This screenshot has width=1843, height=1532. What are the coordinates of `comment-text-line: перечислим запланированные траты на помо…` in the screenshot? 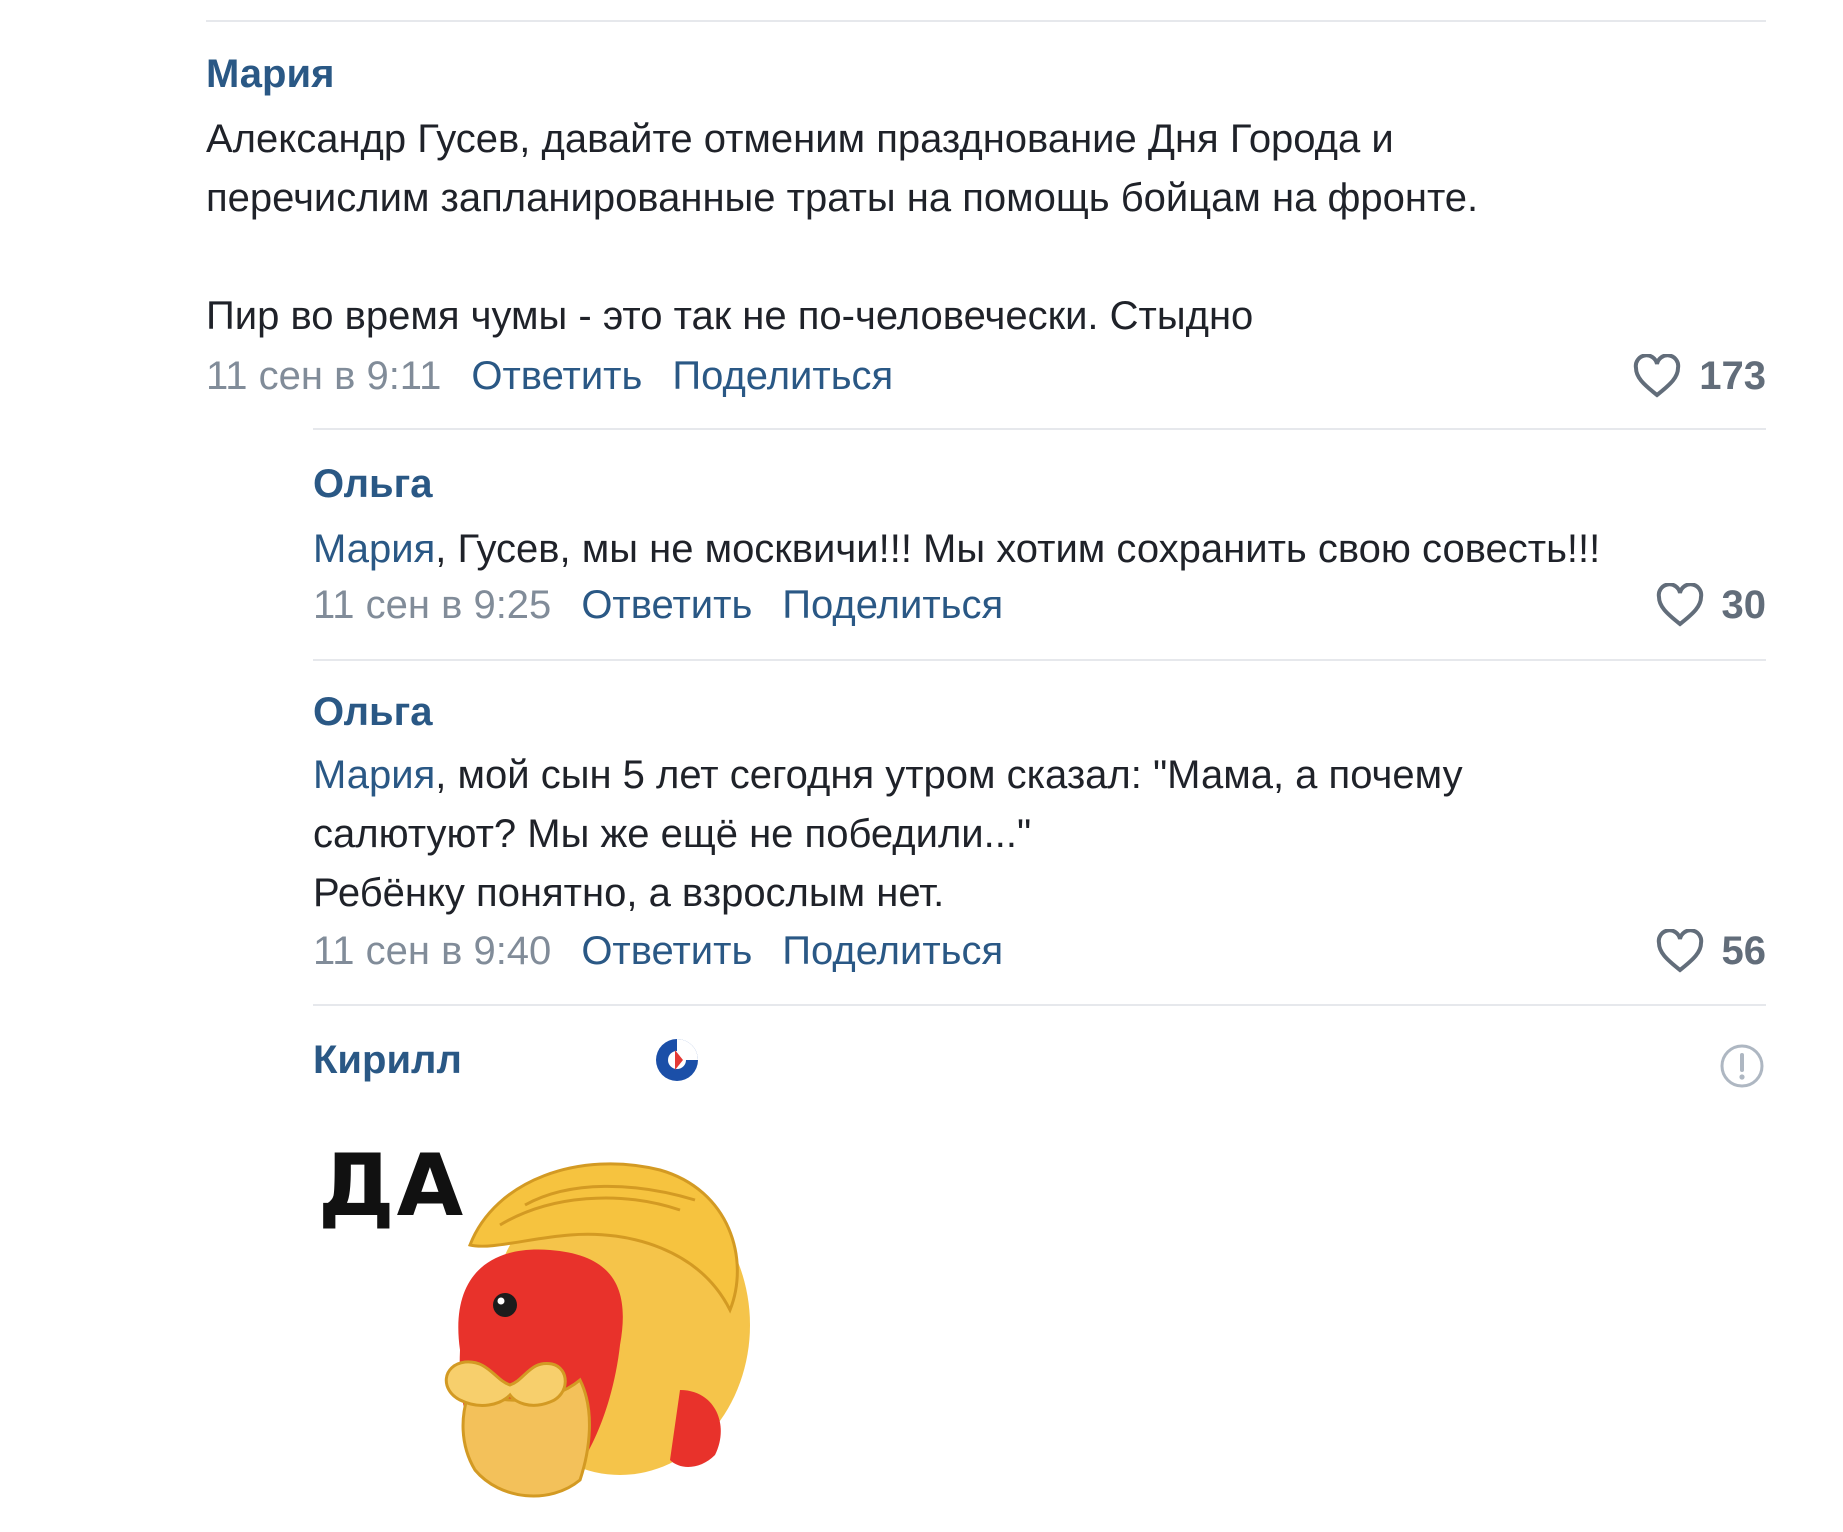 It's located at (842, 198).